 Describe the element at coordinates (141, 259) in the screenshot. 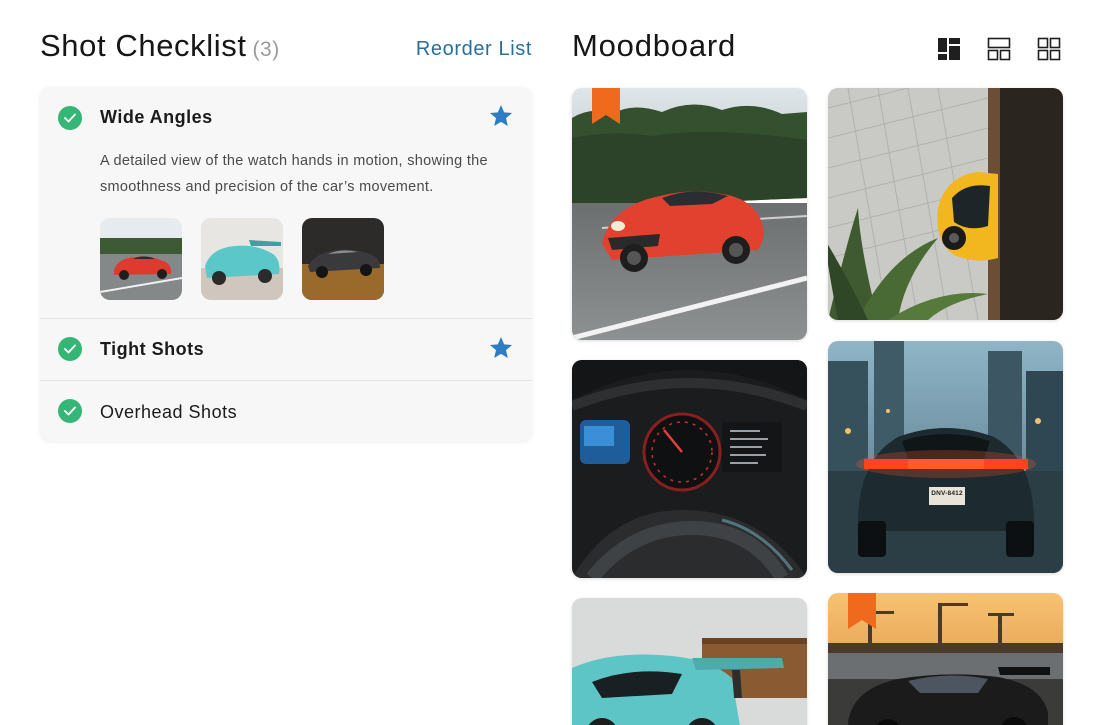

I see `red-porsche-thumbnail` at that location.